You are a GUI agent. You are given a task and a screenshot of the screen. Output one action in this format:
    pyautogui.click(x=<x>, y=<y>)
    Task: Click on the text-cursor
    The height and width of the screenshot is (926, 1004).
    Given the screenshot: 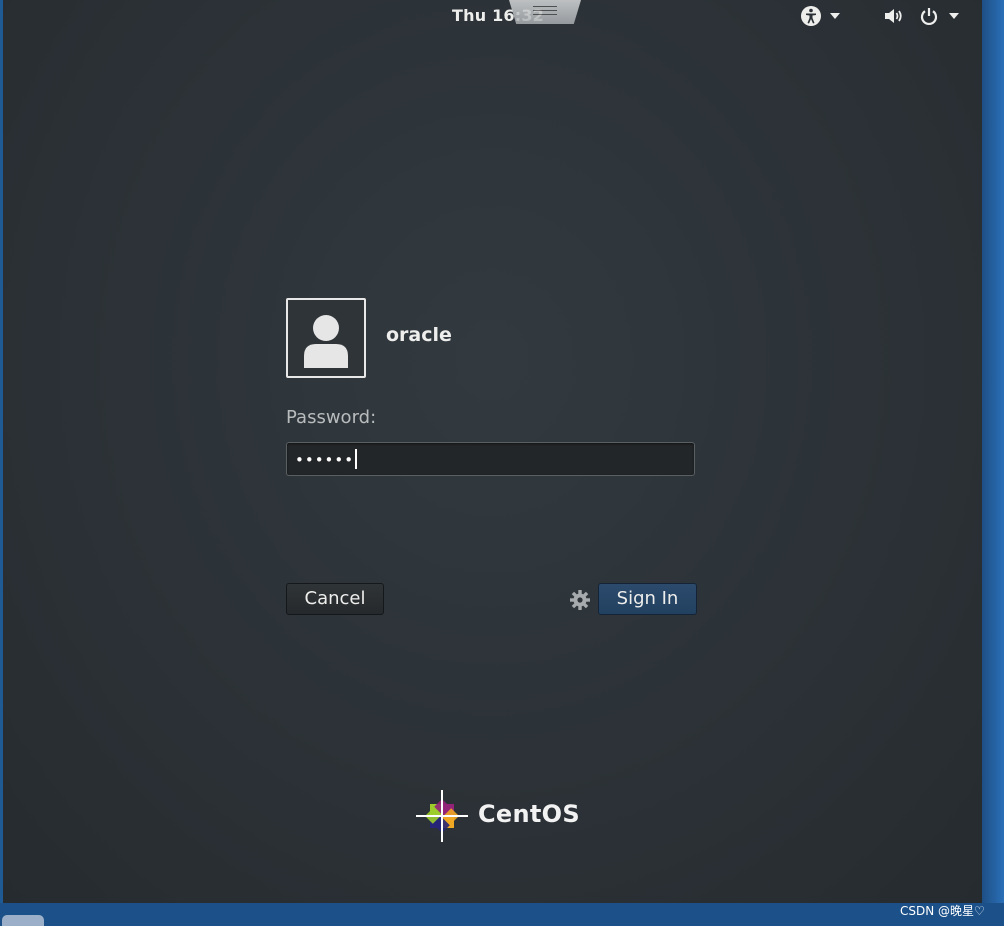 What is the action you would take?
    pyautogui.click(x=356, y=459)
    